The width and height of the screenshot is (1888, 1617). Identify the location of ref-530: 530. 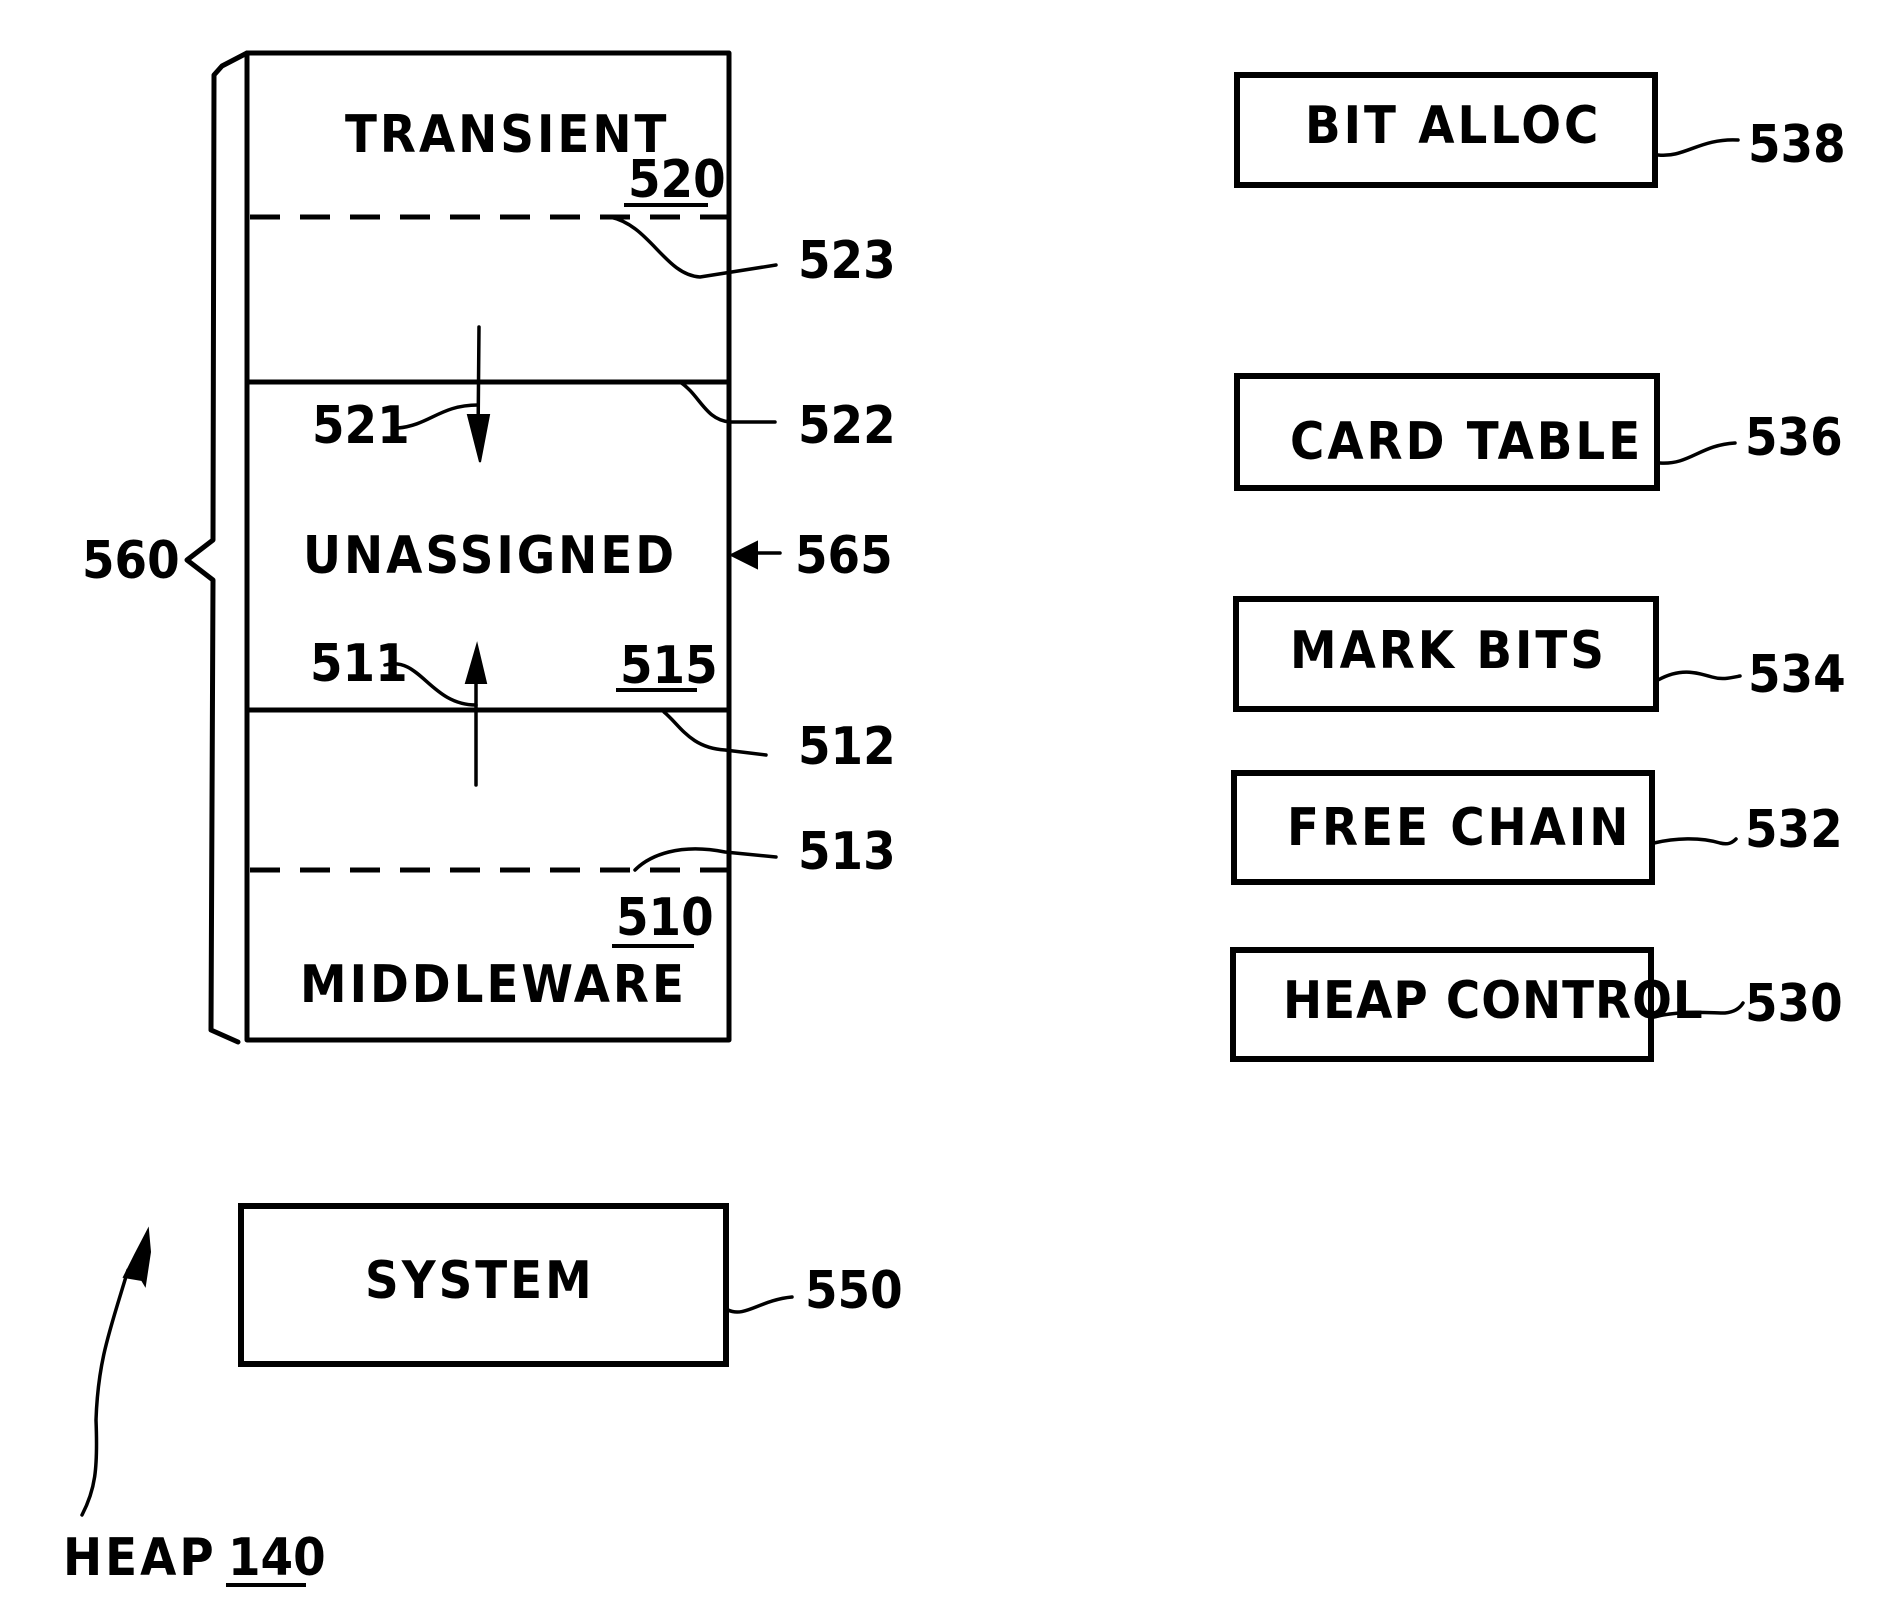
(1794, 1004).